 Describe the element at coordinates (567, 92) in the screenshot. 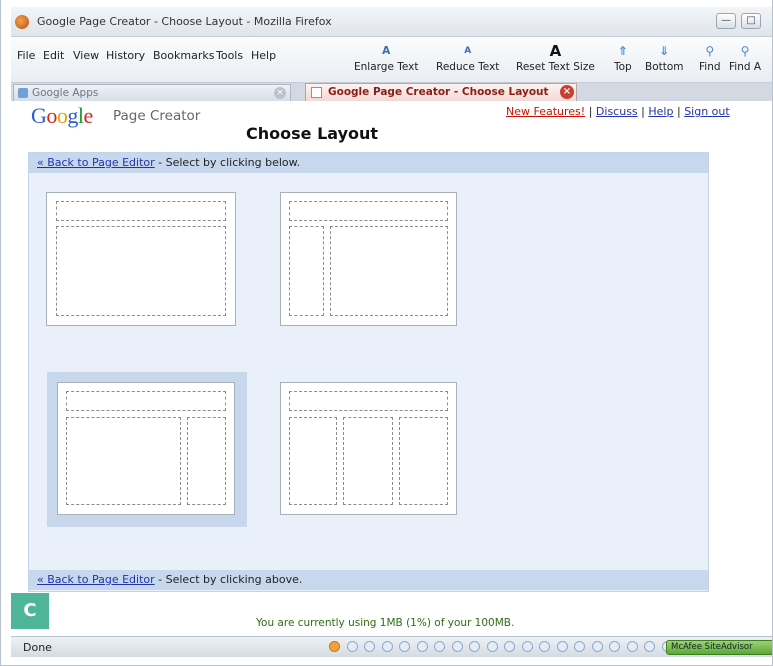

I see `close-tab-icon: ×` at that location.